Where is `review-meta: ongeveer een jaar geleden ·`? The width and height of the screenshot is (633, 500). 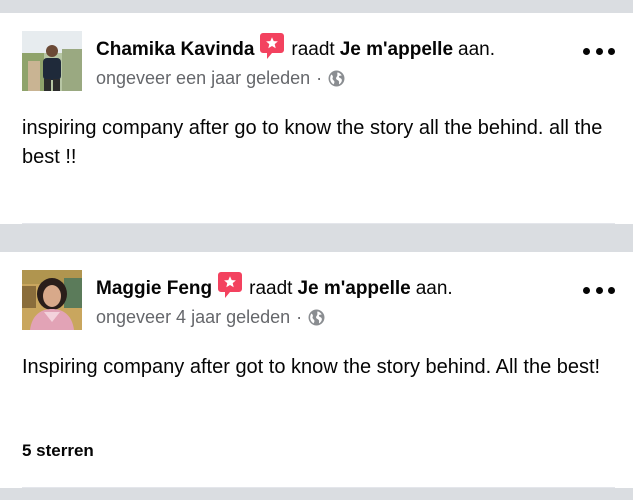
review-meta: ongeveer een jaar geleden · is located at coordinates (220, 78).